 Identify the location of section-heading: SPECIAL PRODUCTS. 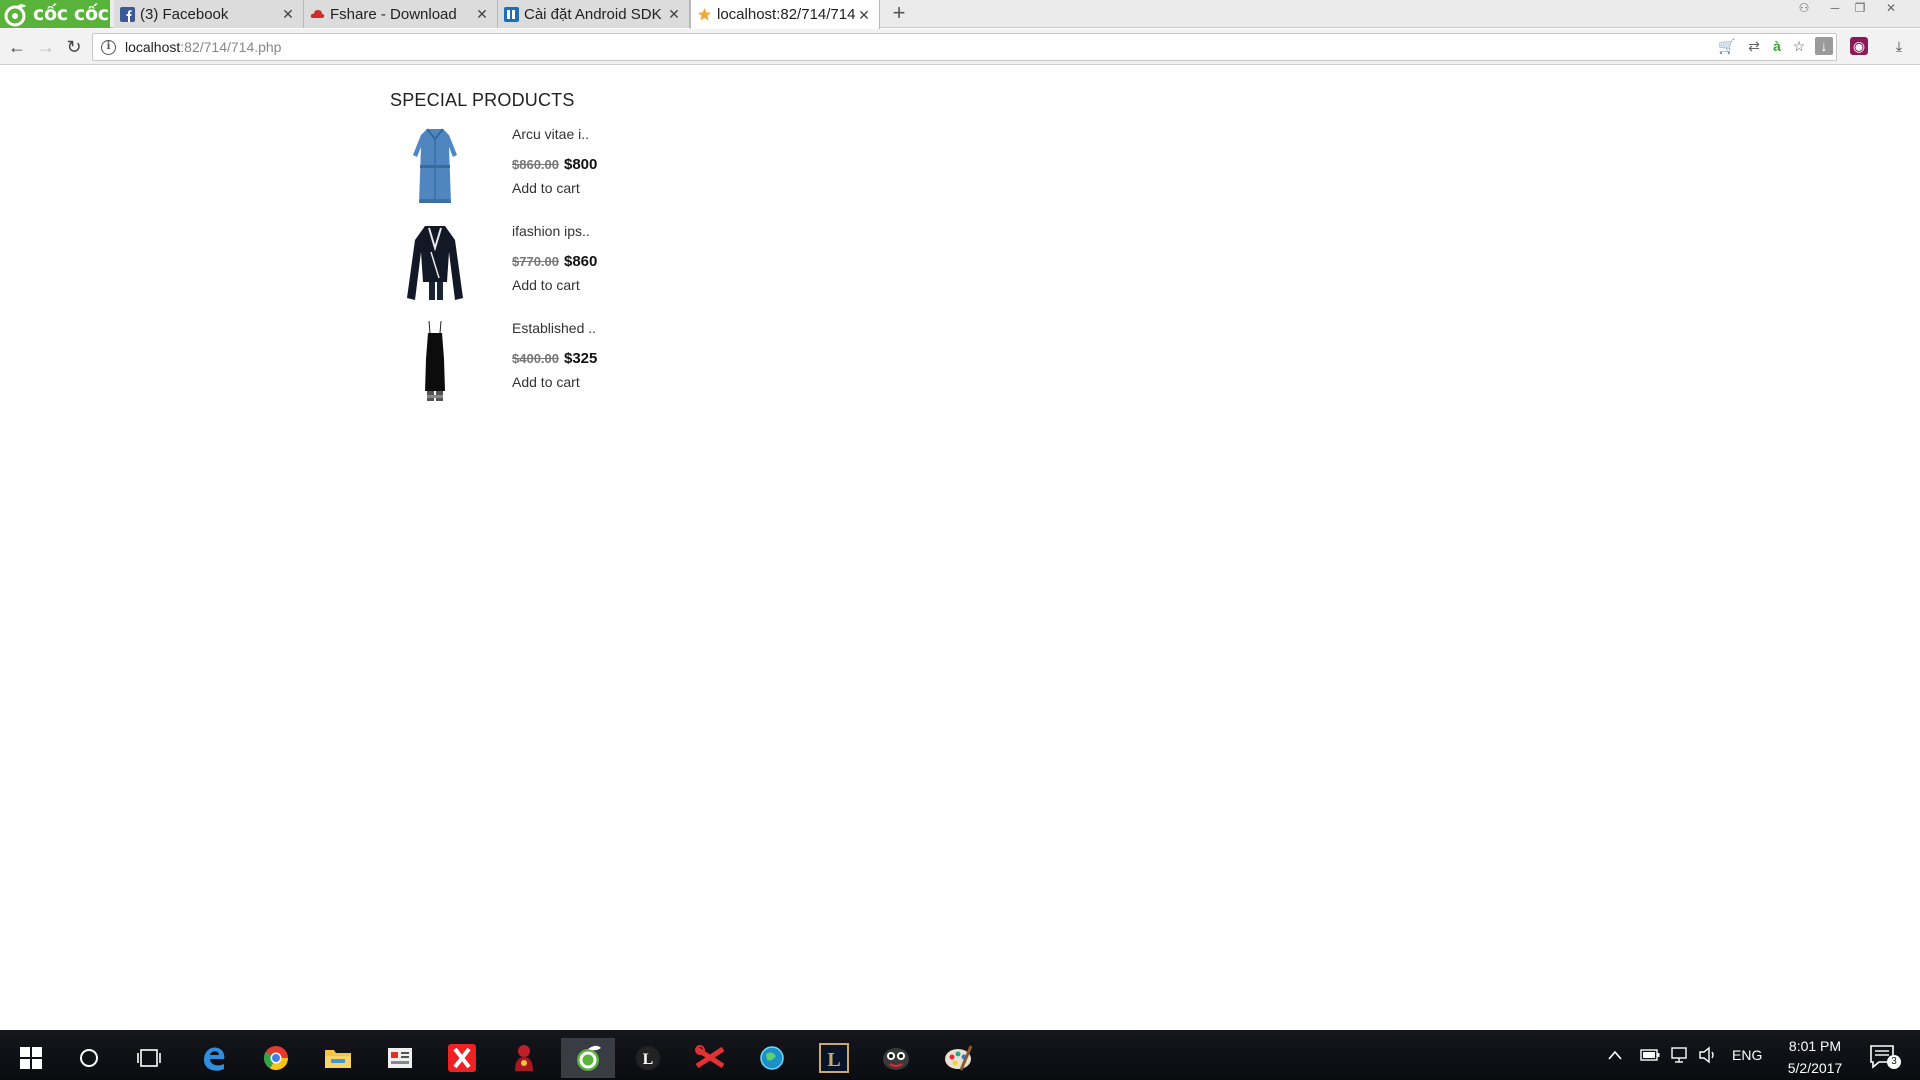
(482, 100).